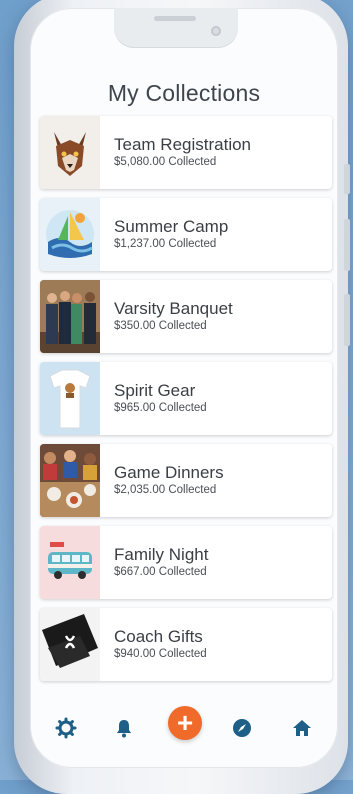 This screenshot has width=353, height=794. I want to click on collection-card-spirit-gear: Spirit Gear $965.00 Collected, so click(186, 398).